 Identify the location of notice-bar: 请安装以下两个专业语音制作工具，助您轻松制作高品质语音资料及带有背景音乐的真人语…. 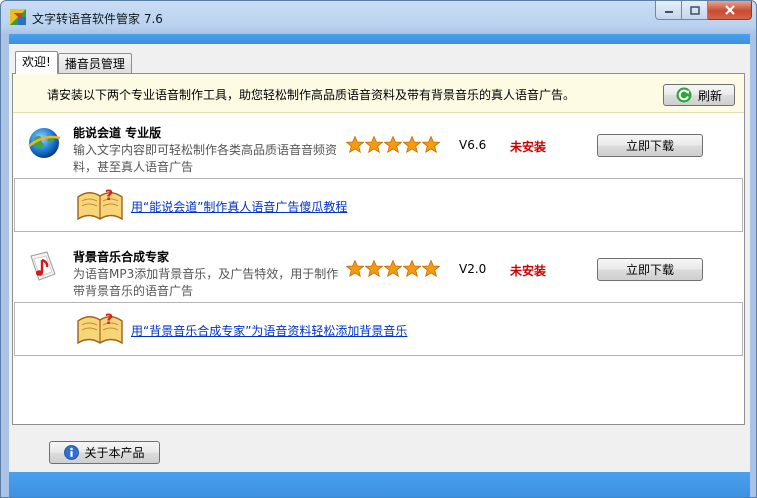
(378, 93).